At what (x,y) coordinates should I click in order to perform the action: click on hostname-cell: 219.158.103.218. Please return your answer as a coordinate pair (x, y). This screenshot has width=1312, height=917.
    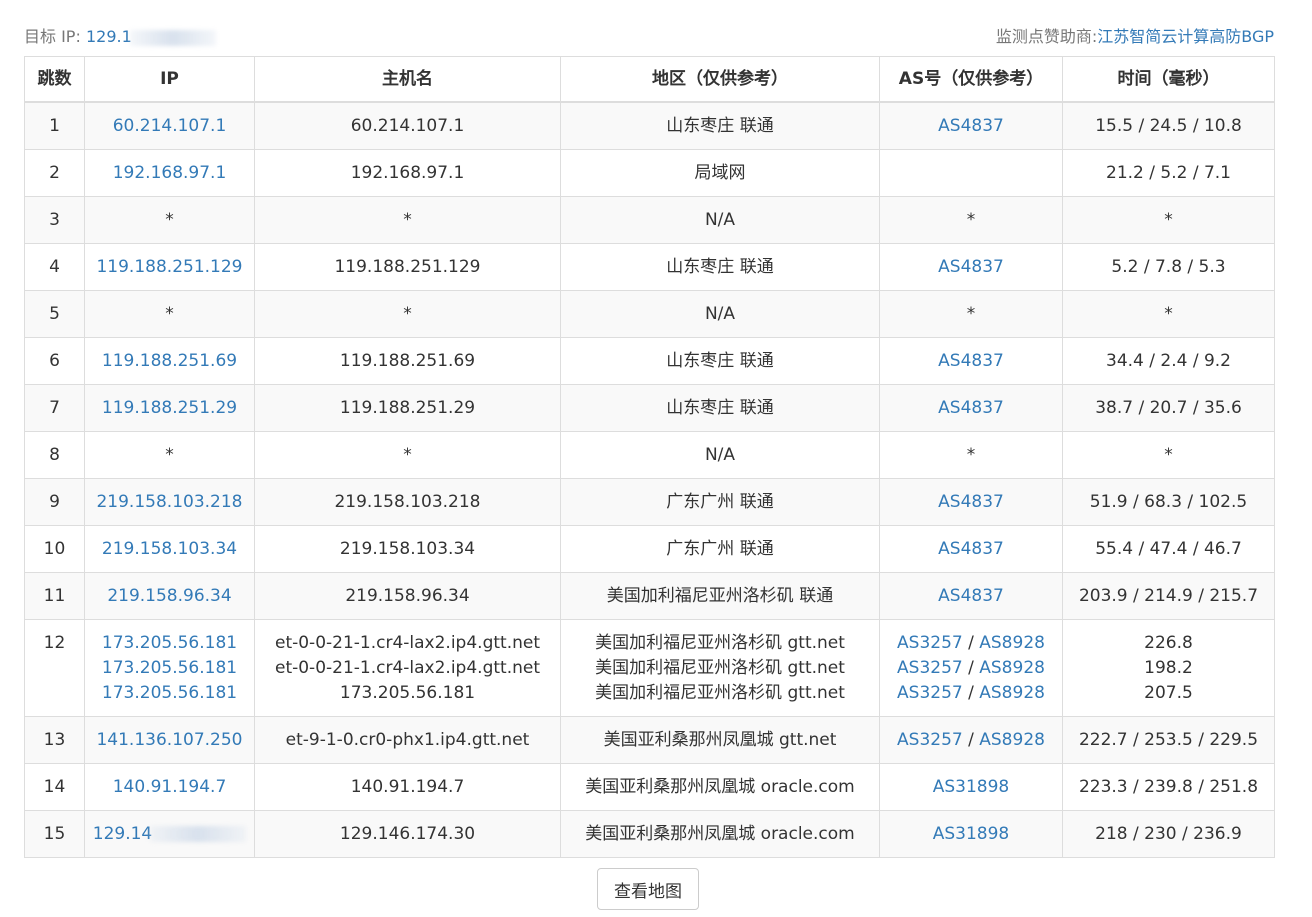
    Looking at the image, I should click on (407, 502).